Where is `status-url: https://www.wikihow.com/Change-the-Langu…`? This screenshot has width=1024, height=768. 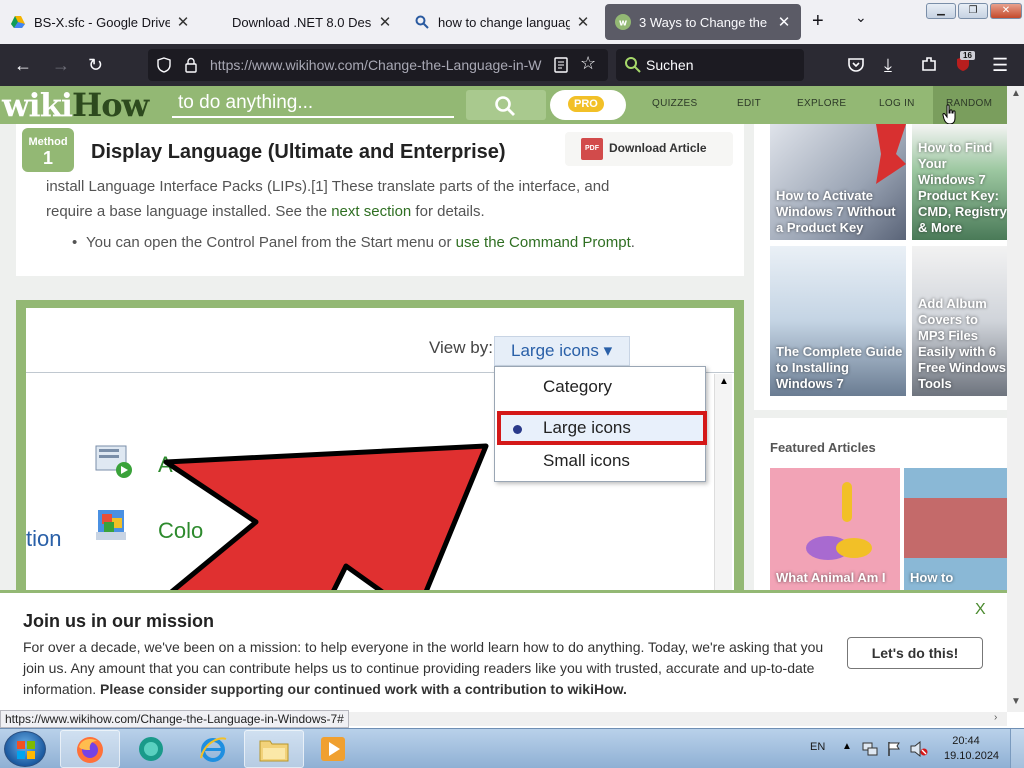
status-url: https://www.wikihow.com/Change-the-Langu… is located at coordinates (174, 719).